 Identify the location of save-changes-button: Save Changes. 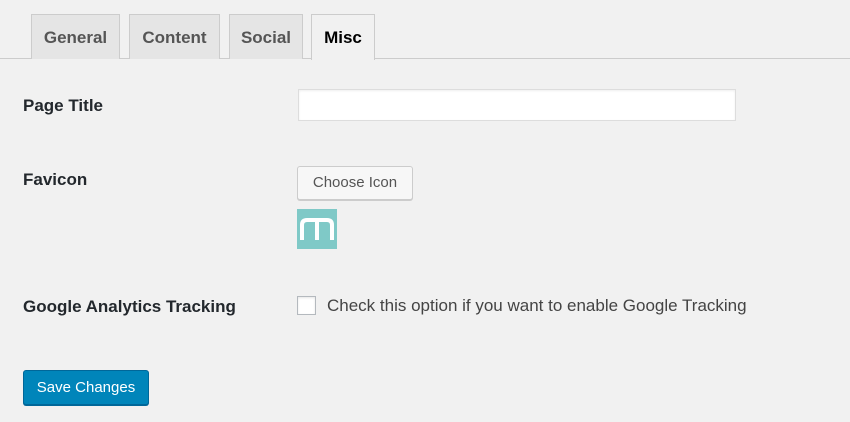
(86, 387).